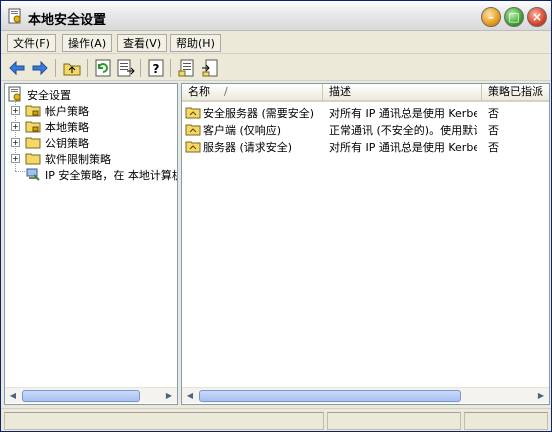  What do you see at coordinates (402, 92) in the screenshot?
I see `column-header-description: 描述` at bounding box center [402, 92].